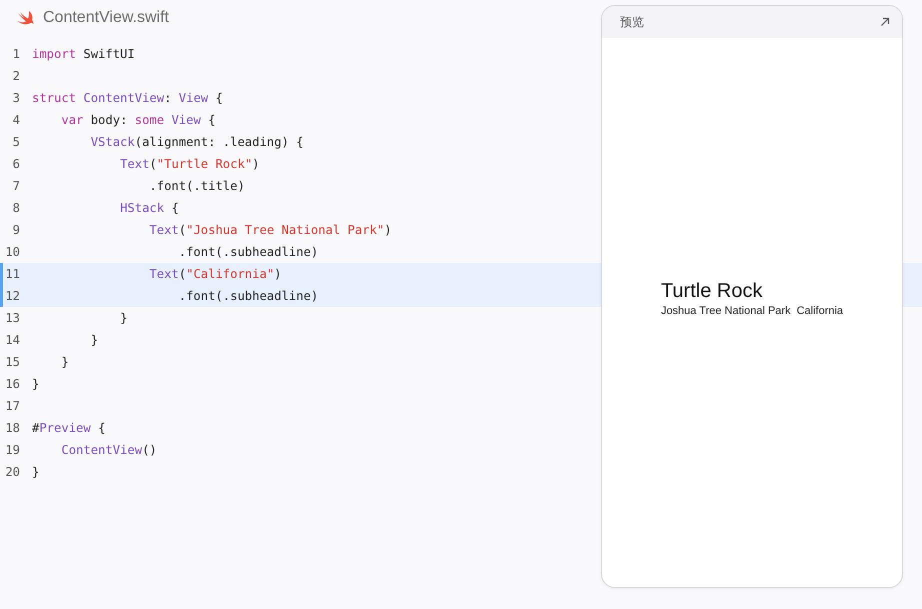 The height and width of the screenshot is (609, 922). Describe the element at coordinates (12, 252) in the screenshot. I see `line-number: 10` at that location.